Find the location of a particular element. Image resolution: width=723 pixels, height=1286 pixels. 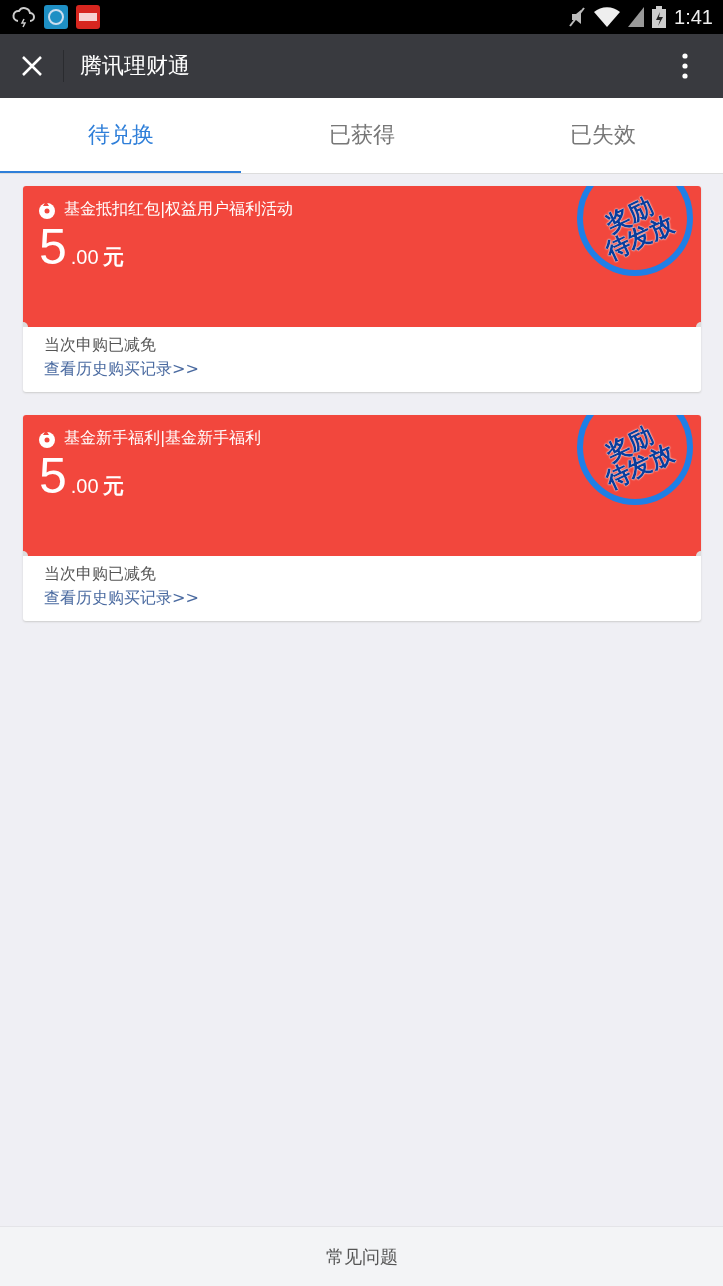

tab: 已获得 is located at coordinates (361, 135).